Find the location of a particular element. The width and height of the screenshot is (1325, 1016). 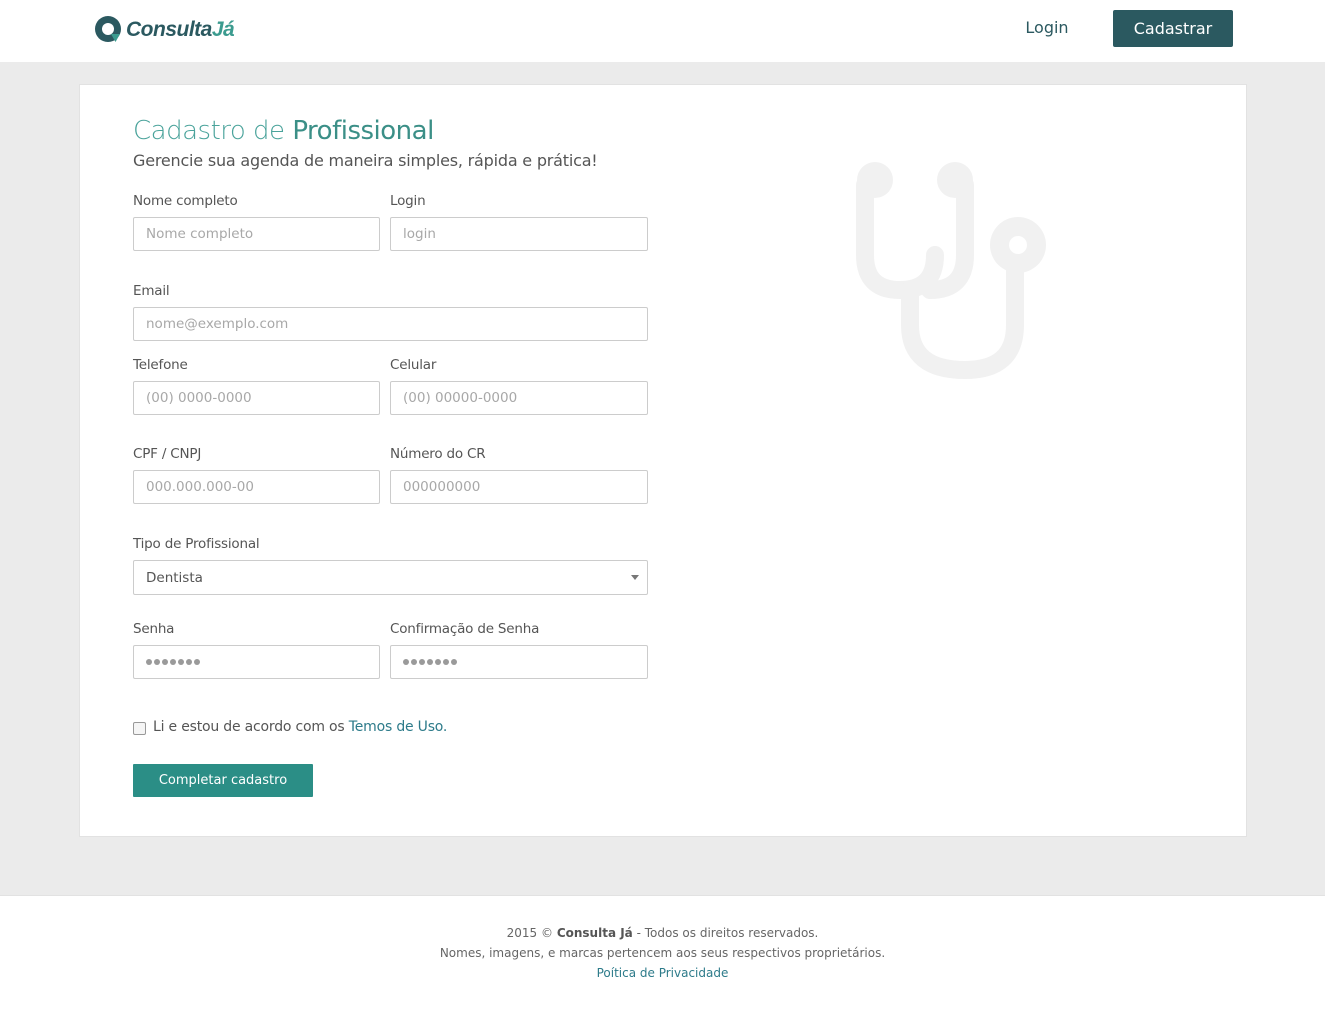

complete-registration-button: Completar cadastro is located at coordinates (223, 780).